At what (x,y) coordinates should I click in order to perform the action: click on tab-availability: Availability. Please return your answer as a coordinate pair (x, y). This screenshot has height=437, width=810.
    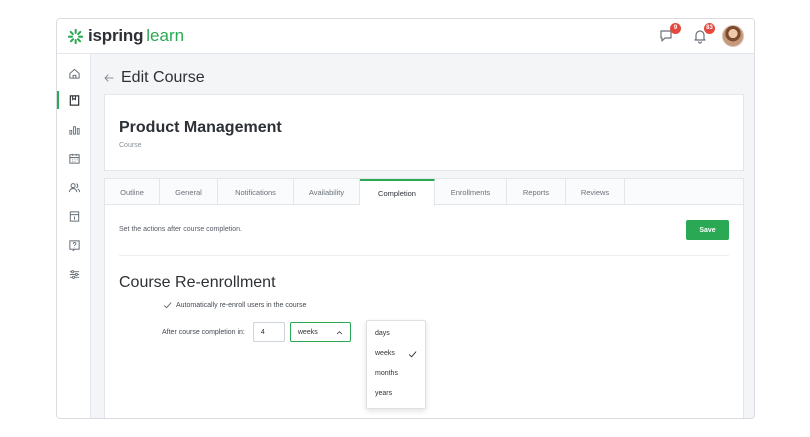
    Looking at the image, I should click on (327, 192).